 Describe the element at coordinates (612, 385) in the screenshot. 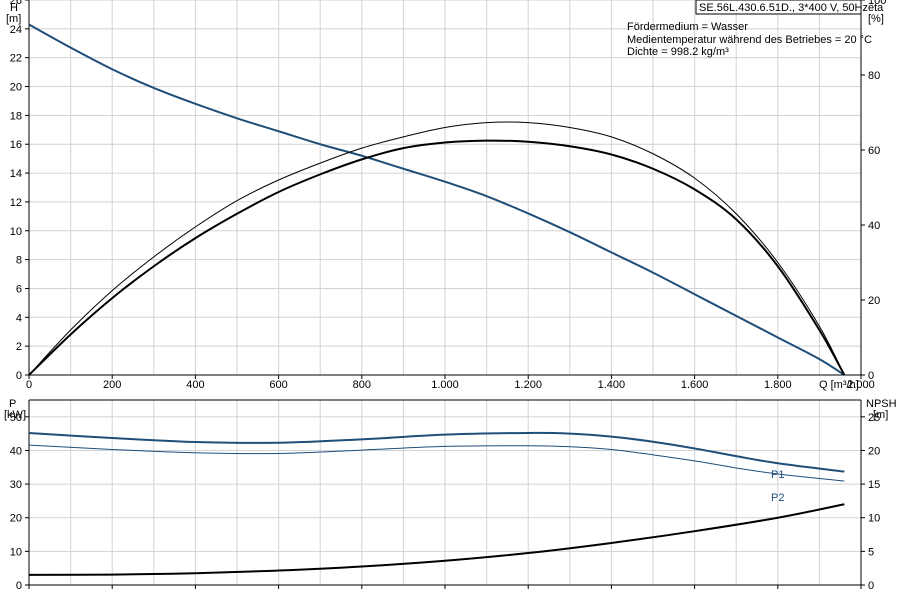

I see `x-tick-label: 1.400` at that location.